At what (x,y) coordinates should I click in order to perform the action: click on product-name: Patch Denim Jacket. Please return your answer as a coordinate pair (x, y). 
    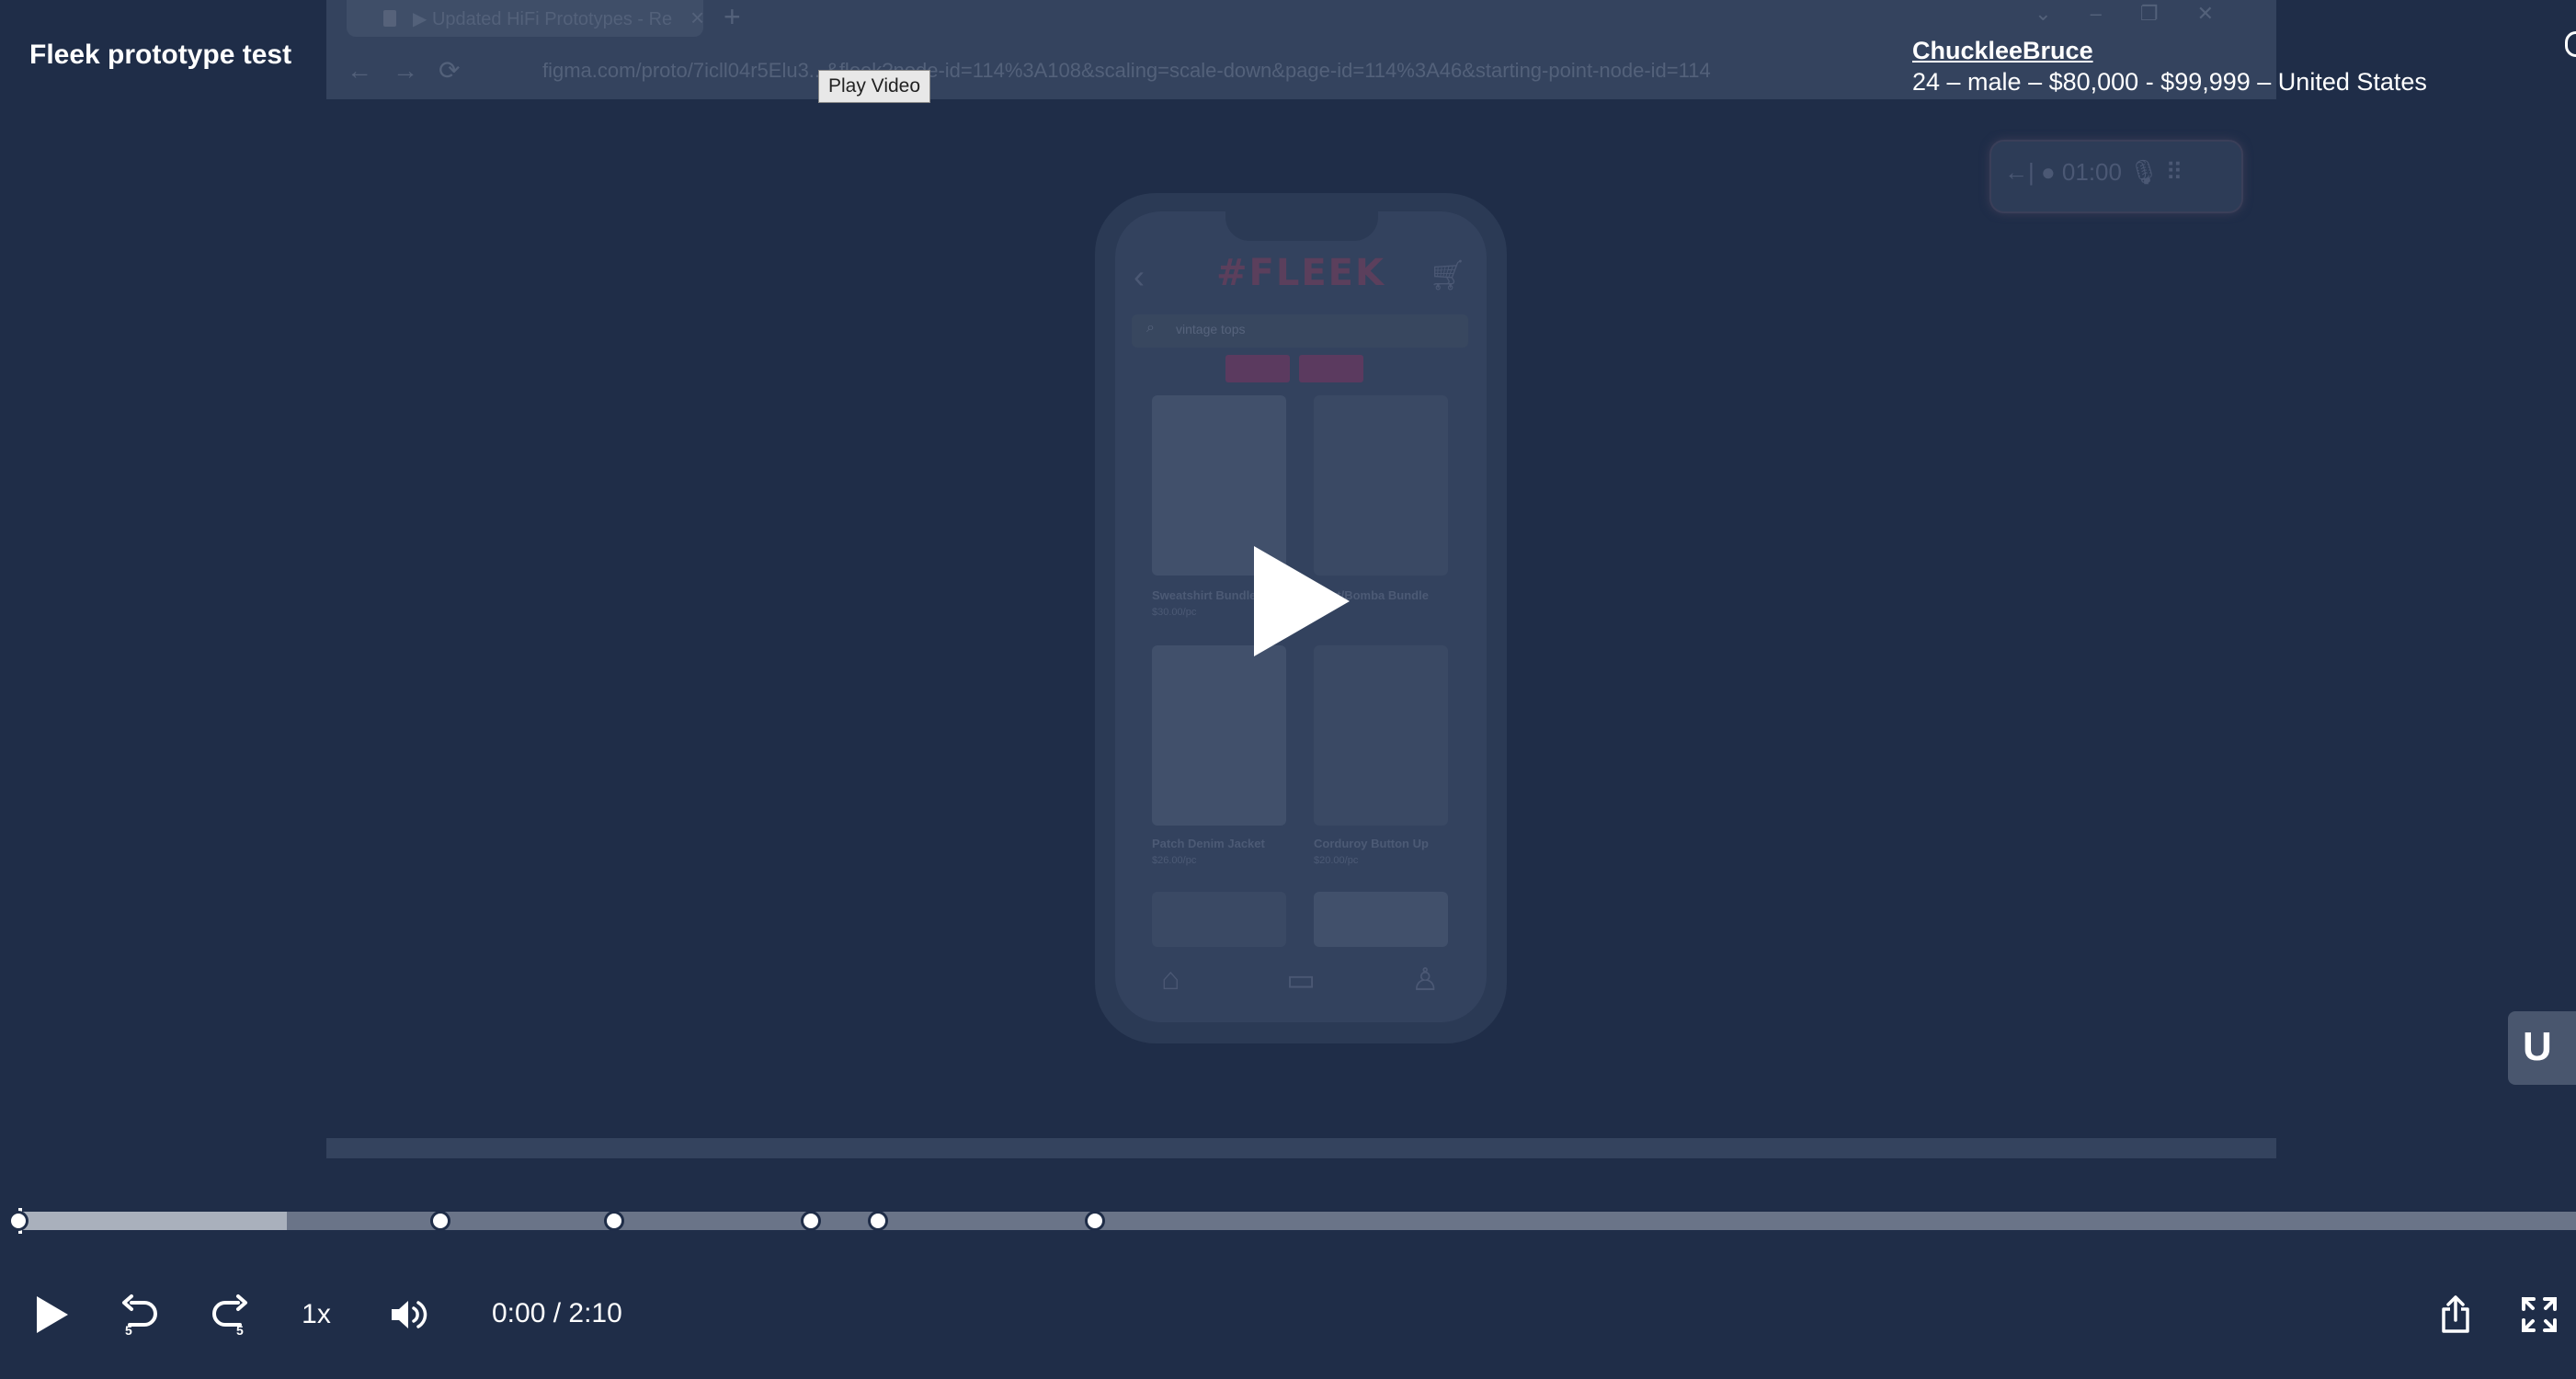
    Looking at the image, I should click on (1208, 844).